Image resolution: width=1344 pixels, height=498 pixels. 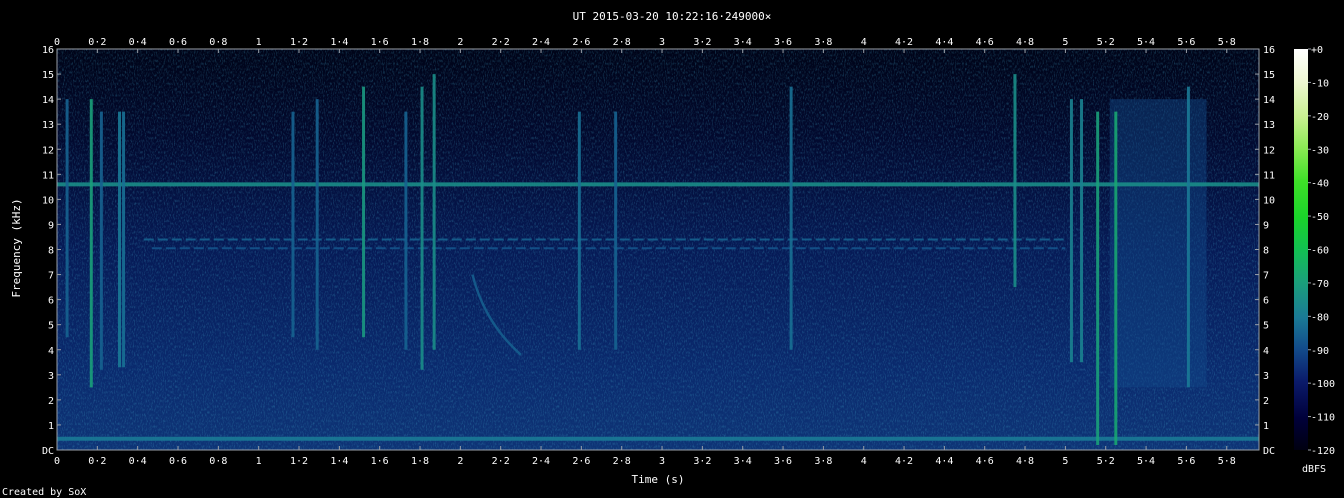 I want to click on y-tick-label-left: 6, so click(x=51, y=301).